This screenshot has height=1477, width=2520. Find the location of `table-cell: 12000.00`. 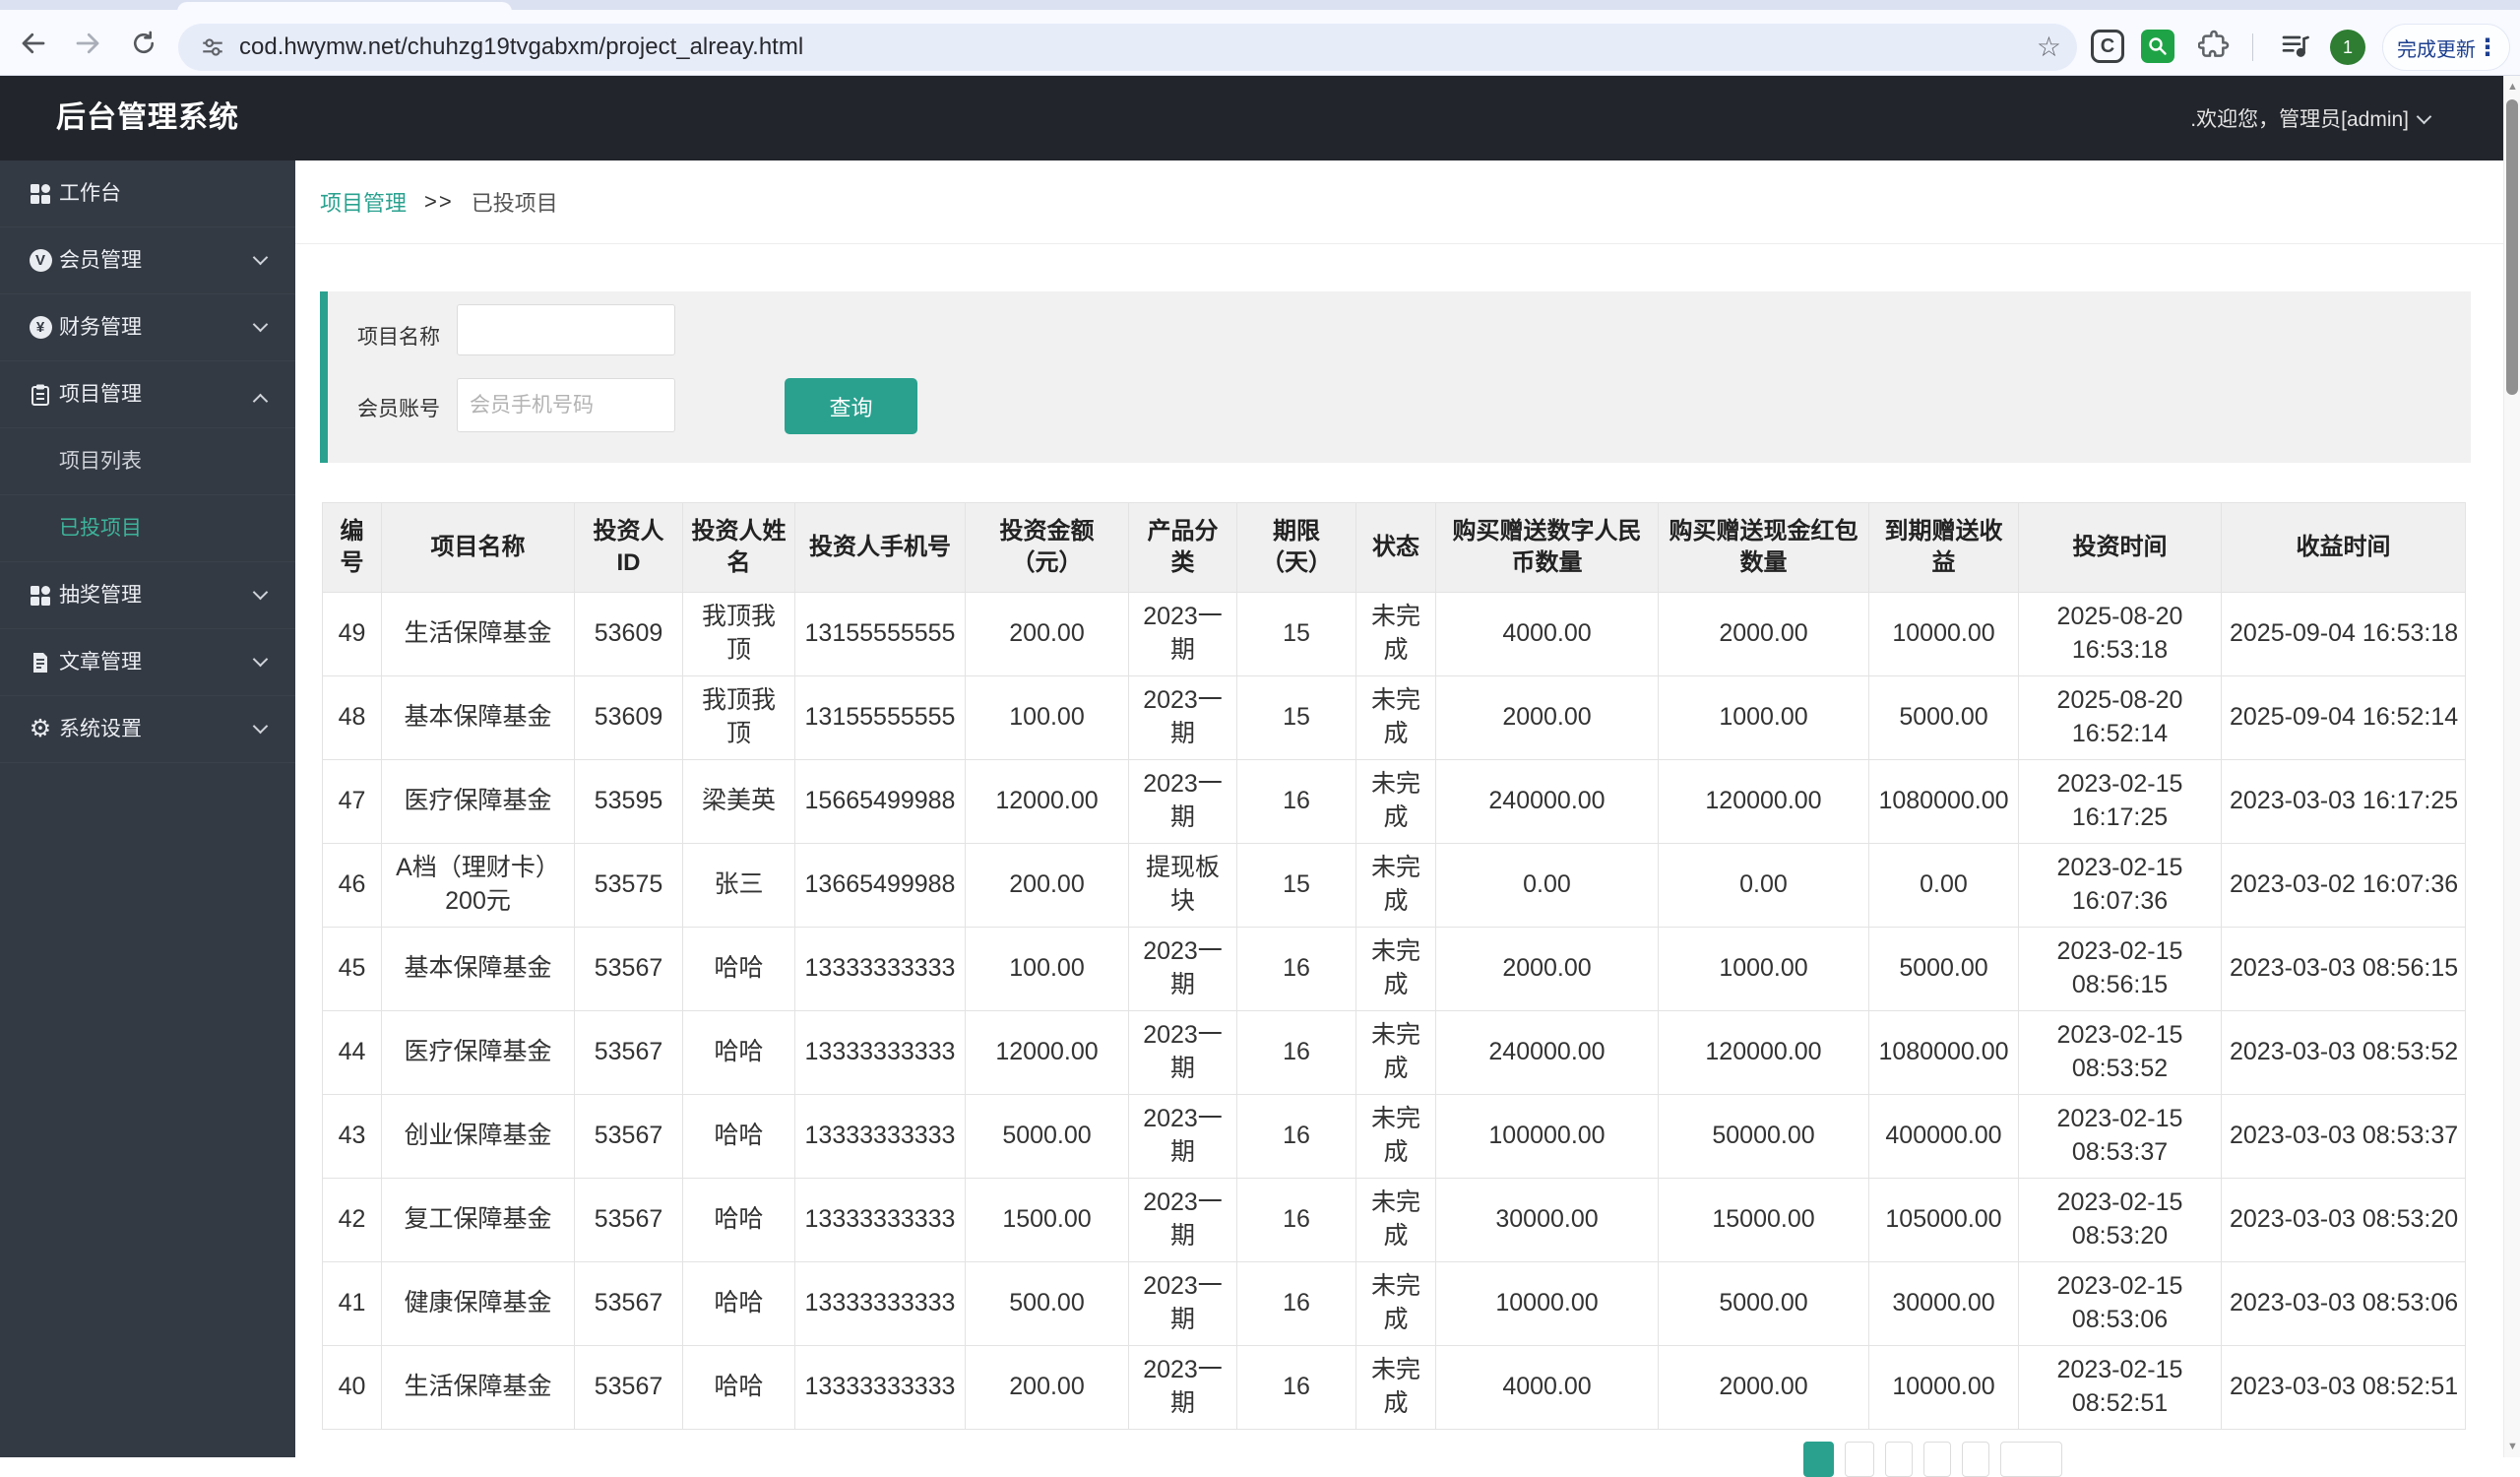

table-cell: 12000.00 is located at coordinates (1047, 1053).